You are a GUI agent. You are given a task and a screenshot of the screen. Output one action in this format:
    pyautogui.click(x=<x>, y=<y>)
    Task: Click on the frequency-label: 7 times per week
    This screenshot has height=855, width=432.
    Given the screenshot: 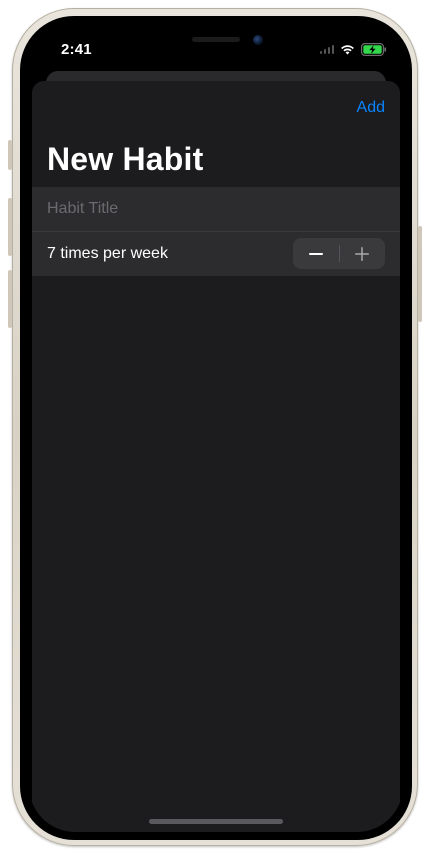 What is the action you would take?
    pyautogui.click(x=107, y=253)
    